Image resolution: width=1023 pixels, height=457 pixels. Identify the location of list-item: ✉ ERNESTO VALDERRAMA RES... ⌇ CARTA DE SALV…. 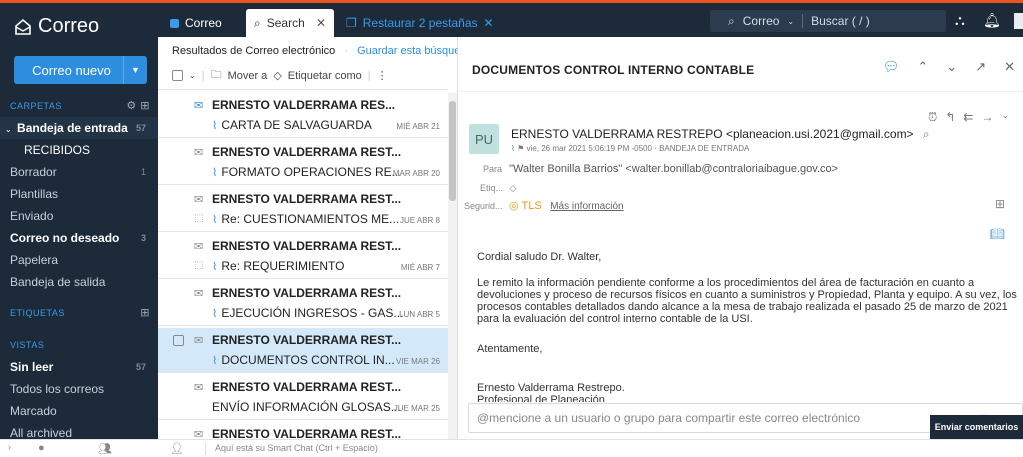
(303, 115).